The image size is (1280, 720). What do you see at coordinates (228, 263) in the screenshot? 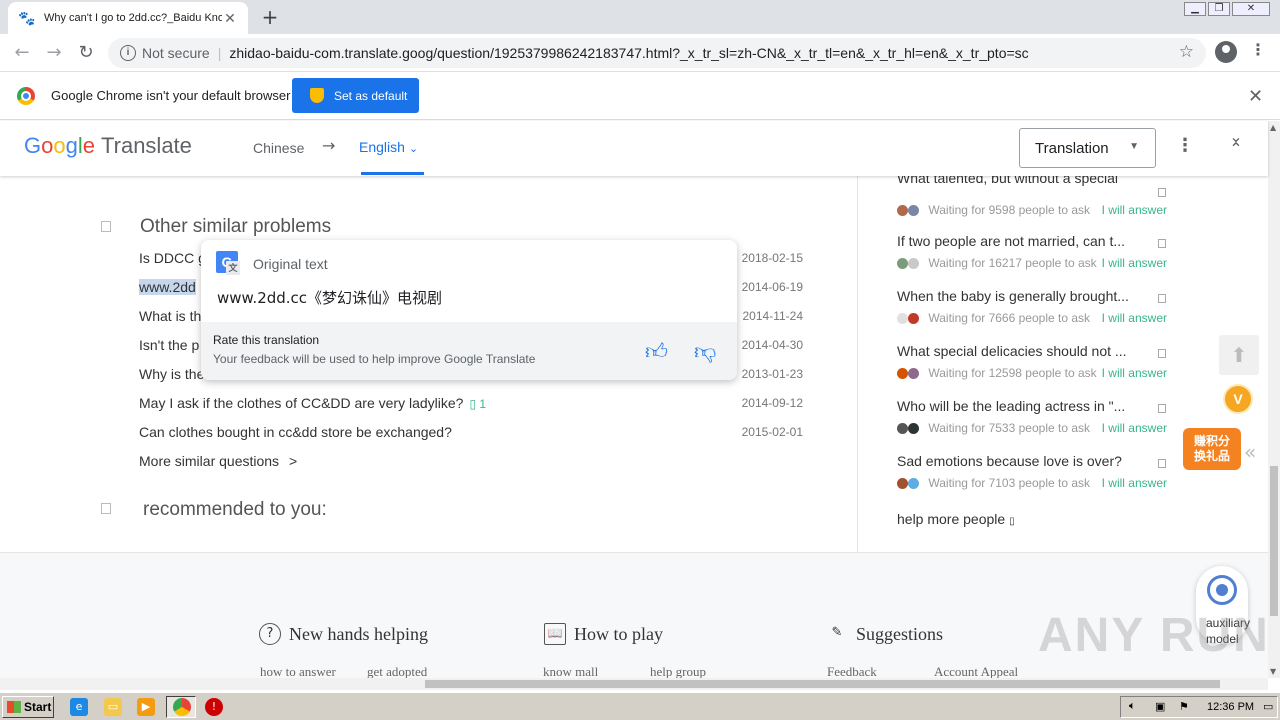
I see `google-translate-icon: G` at bounding box center [228, 263].